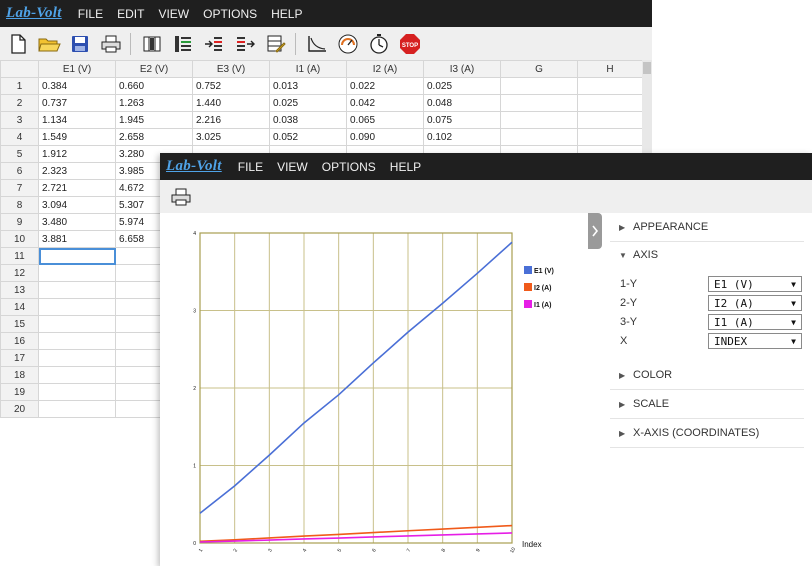 This screenshot has height=566, width=812. Describe the element at coordinates (77, 205) in the screenshot. I see `table-cell: 3.094` at that location.